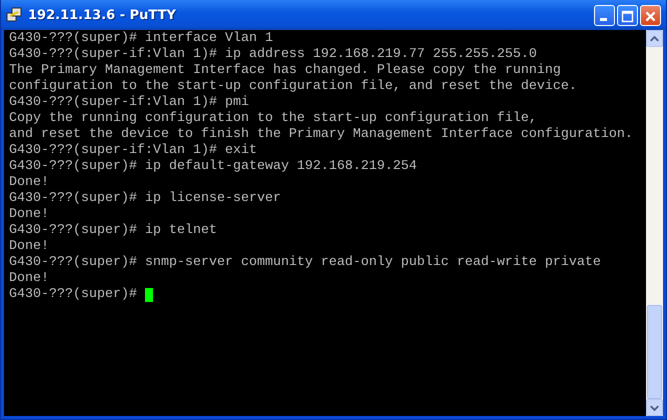  Describe the element at coordinates (273, 119) in the screenshot. I see `terminal-line: Copy the running configuration to the start-up configuration file,` at that location.